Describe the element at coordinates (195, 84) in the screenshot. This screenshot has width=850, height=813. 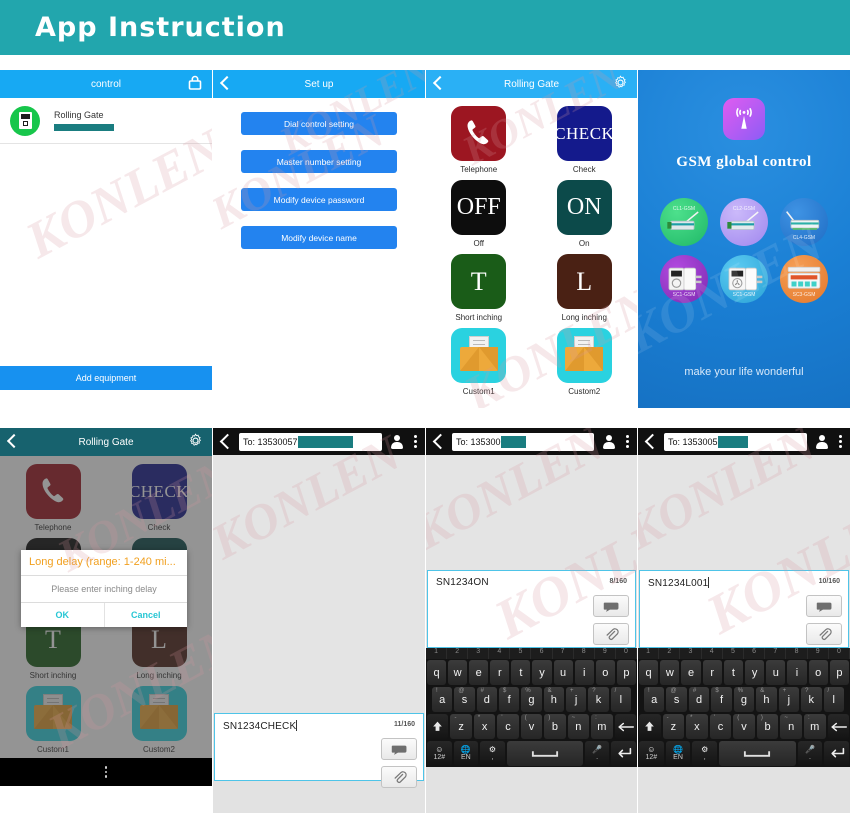
I see `lock-icon` at that location.